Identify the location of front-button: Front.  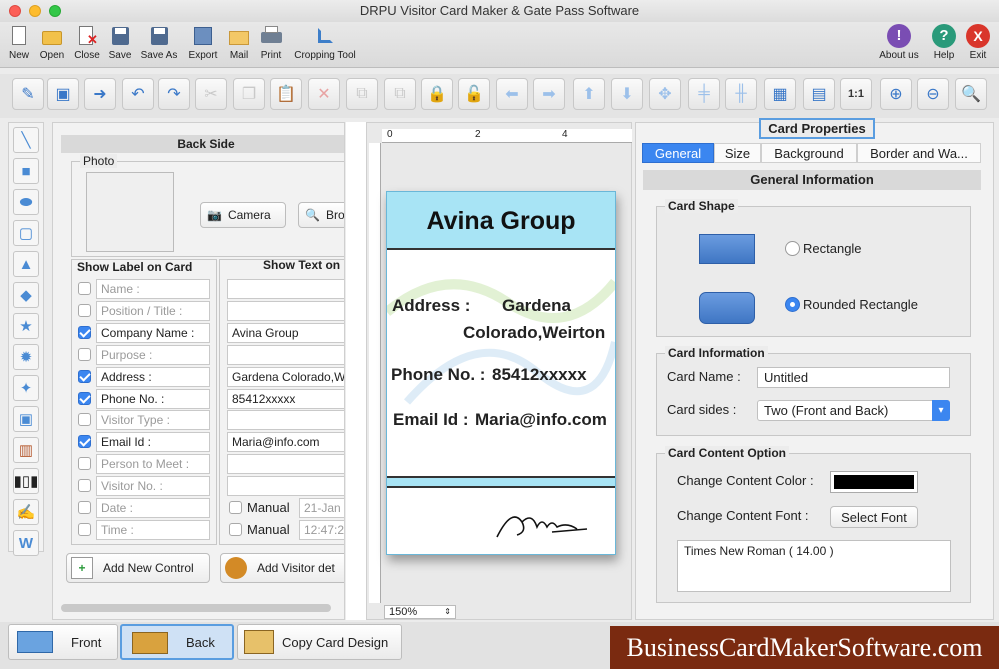
(63, 642).